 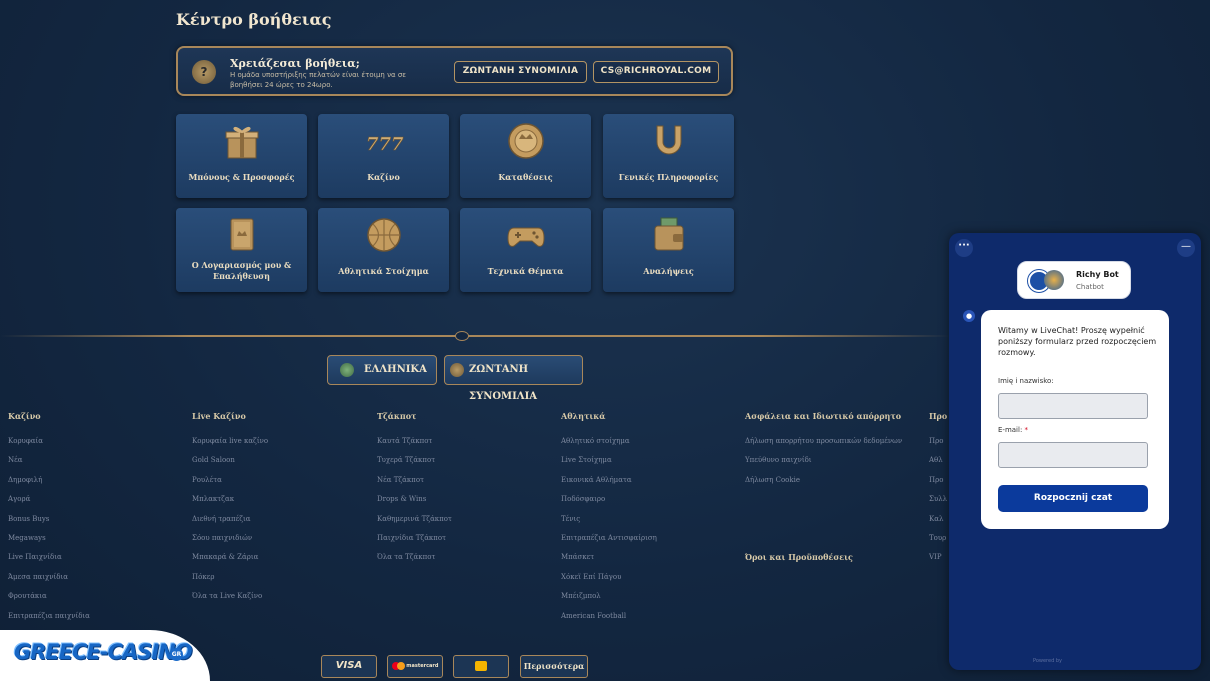 What do you see at coordinates (219, 416) in the screenshot?
I see `footer-column-heading: Live Καζίνο` at bounding box center [219, 416].